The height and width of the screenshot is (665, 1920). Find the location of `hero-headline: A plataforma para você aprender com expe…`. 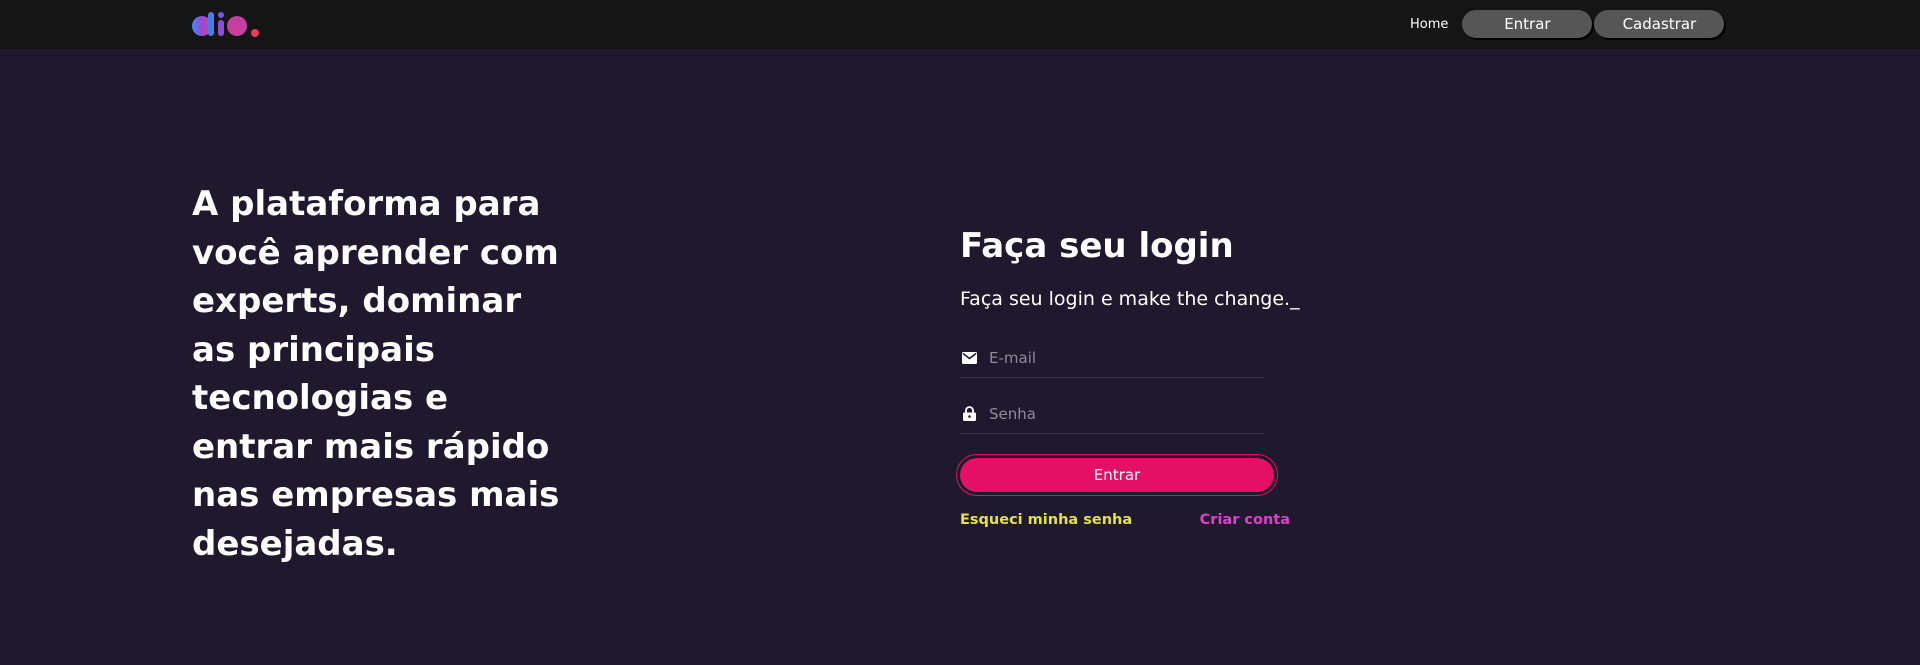

hero-headline: A plataforma para você aprender com expe… is located at coordinates (376, 374).